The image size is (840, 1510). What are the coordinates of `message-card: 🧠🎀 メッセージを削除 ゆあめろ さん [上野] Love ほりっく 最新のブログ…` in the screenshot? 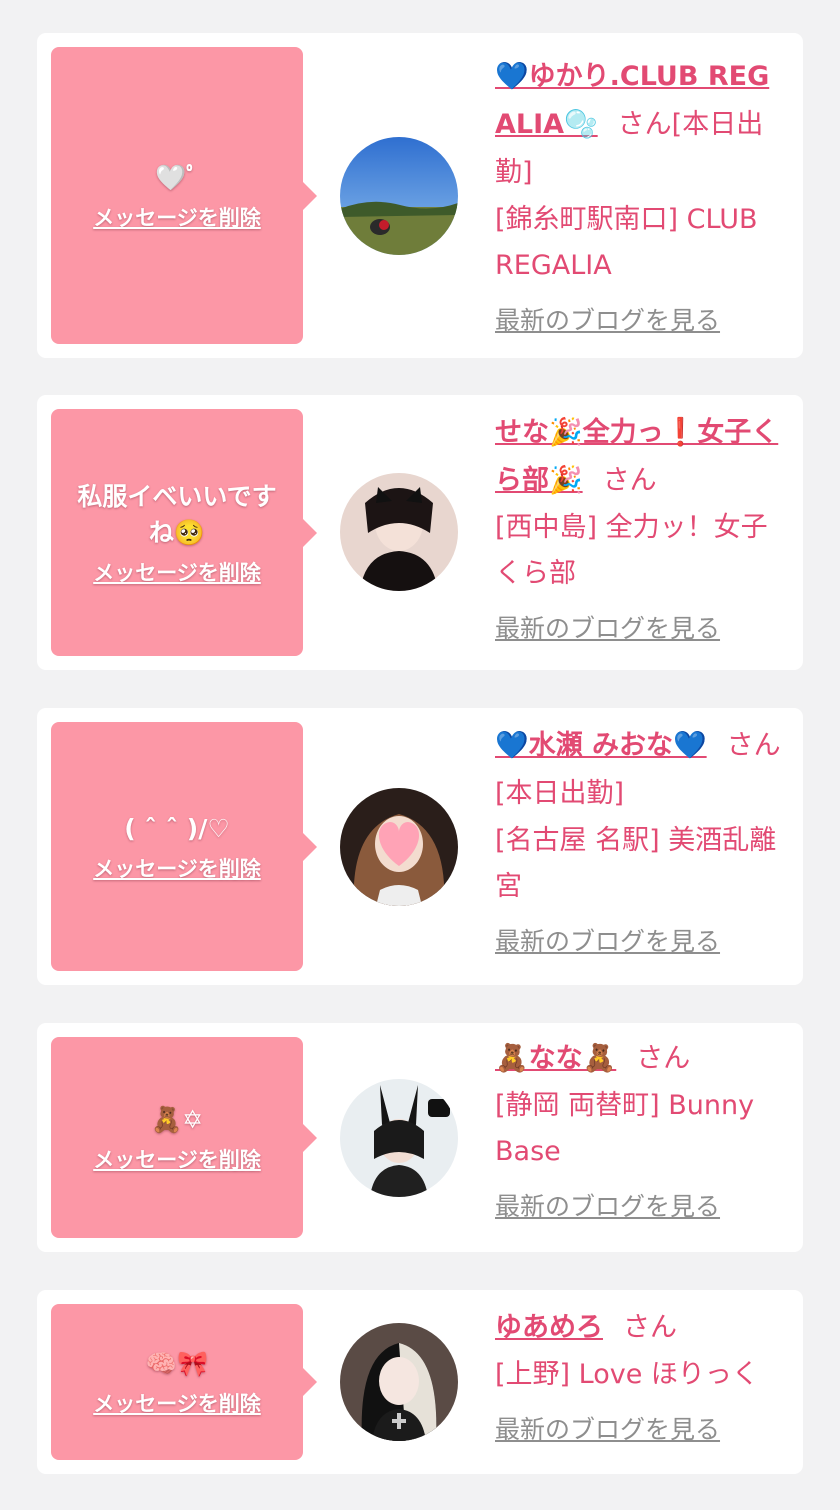 It's located at (420, 1382).